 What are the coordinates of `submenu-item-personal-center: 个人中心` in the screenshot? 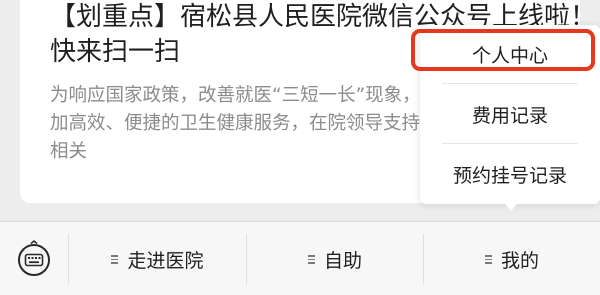 It's located at (510, 54).